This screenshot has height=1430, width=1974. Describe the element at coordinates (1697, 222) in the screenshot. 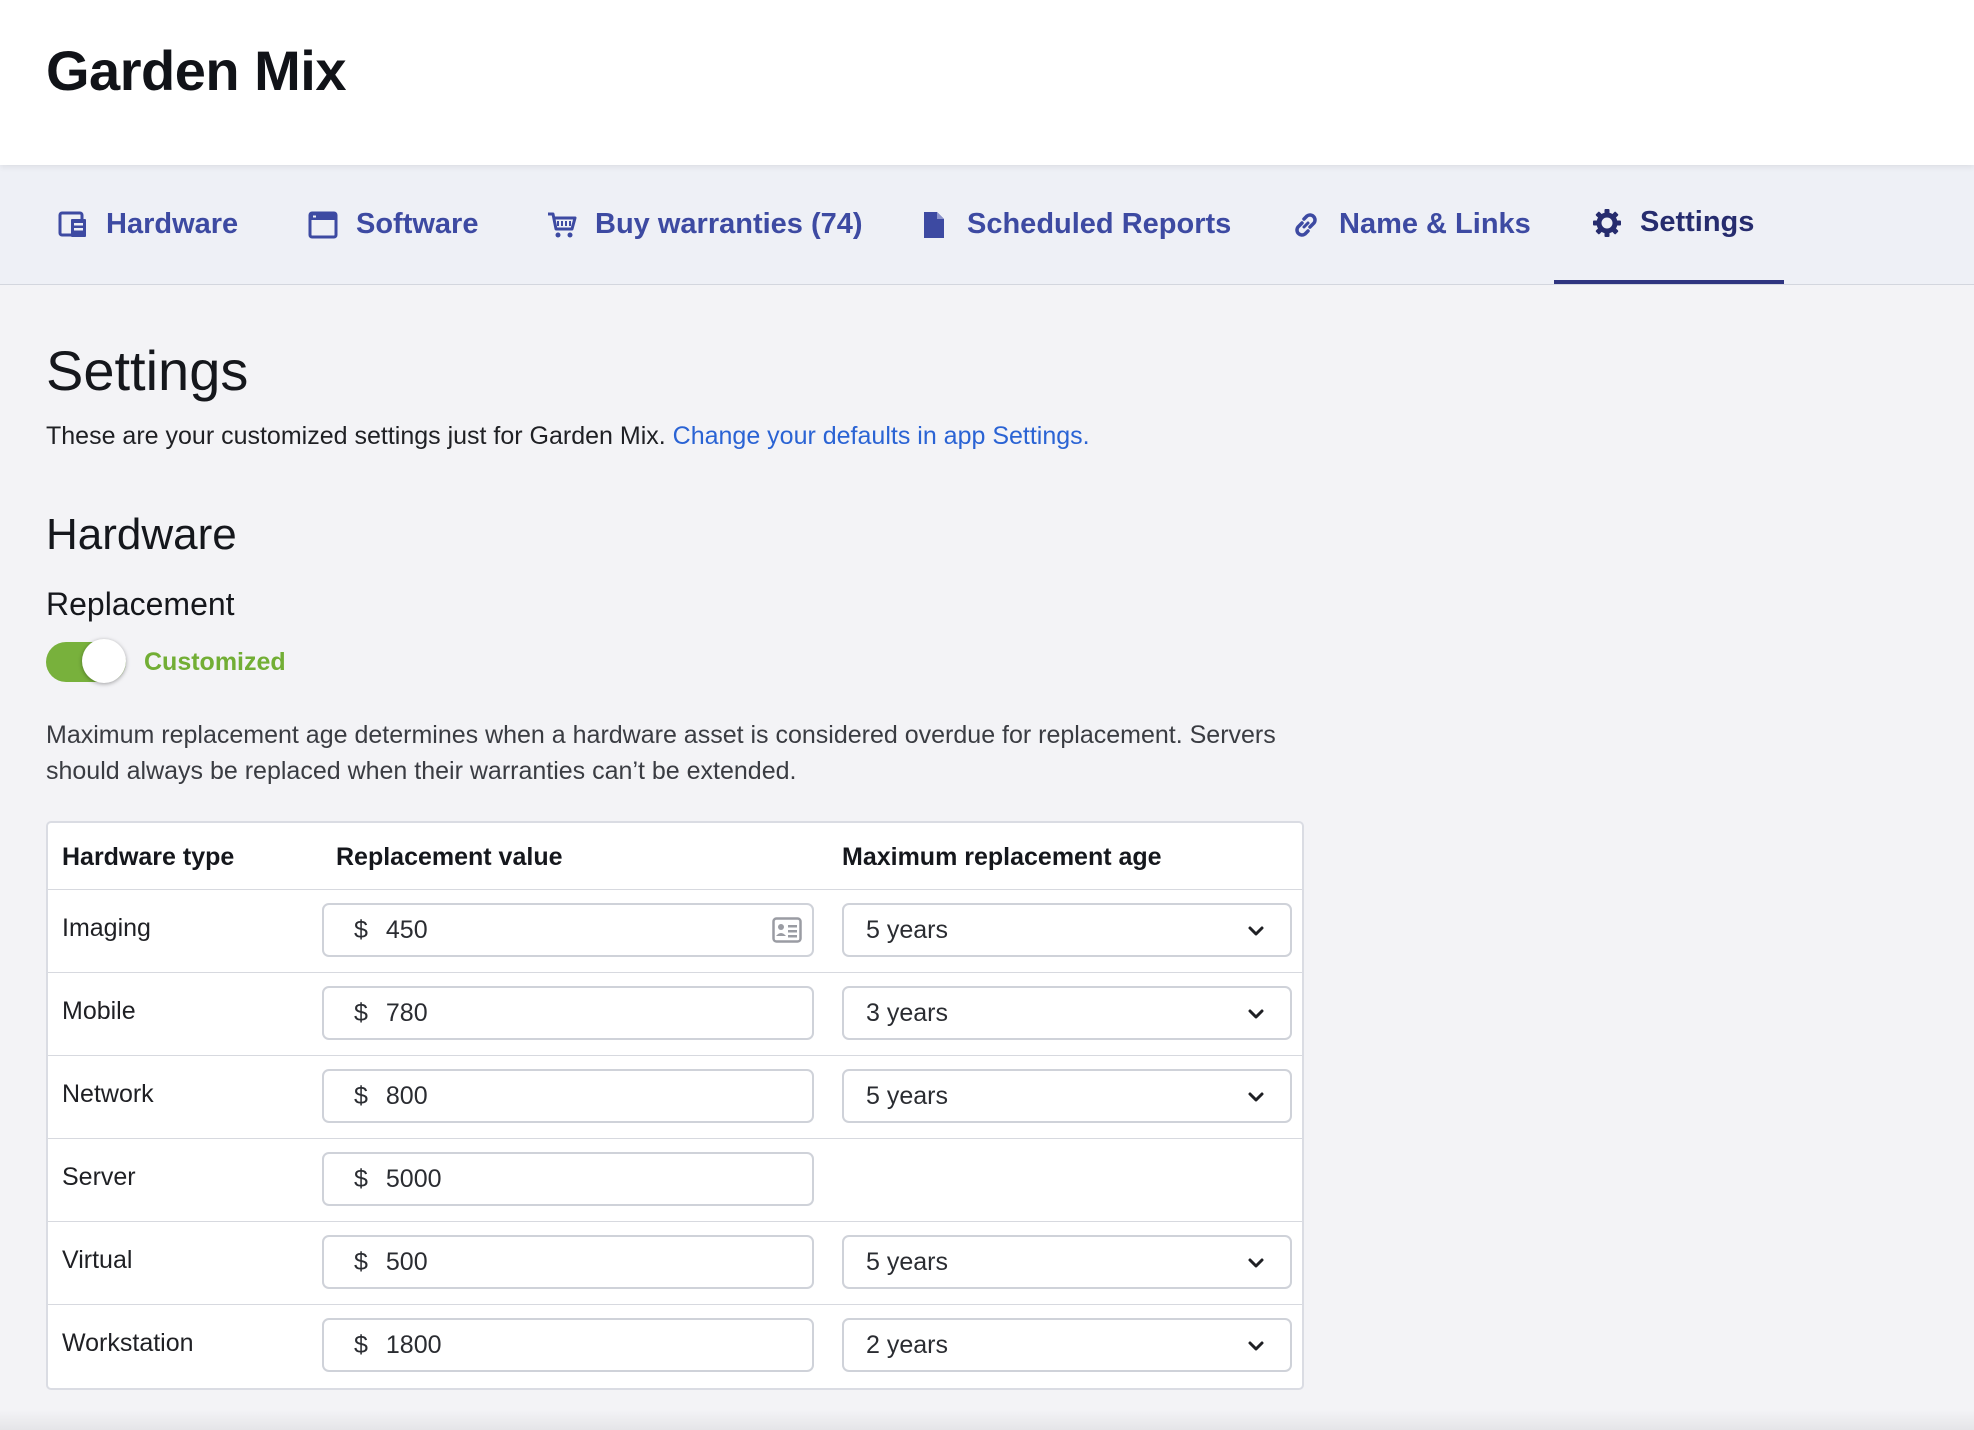

I see `tab-label: Settings` at that location.